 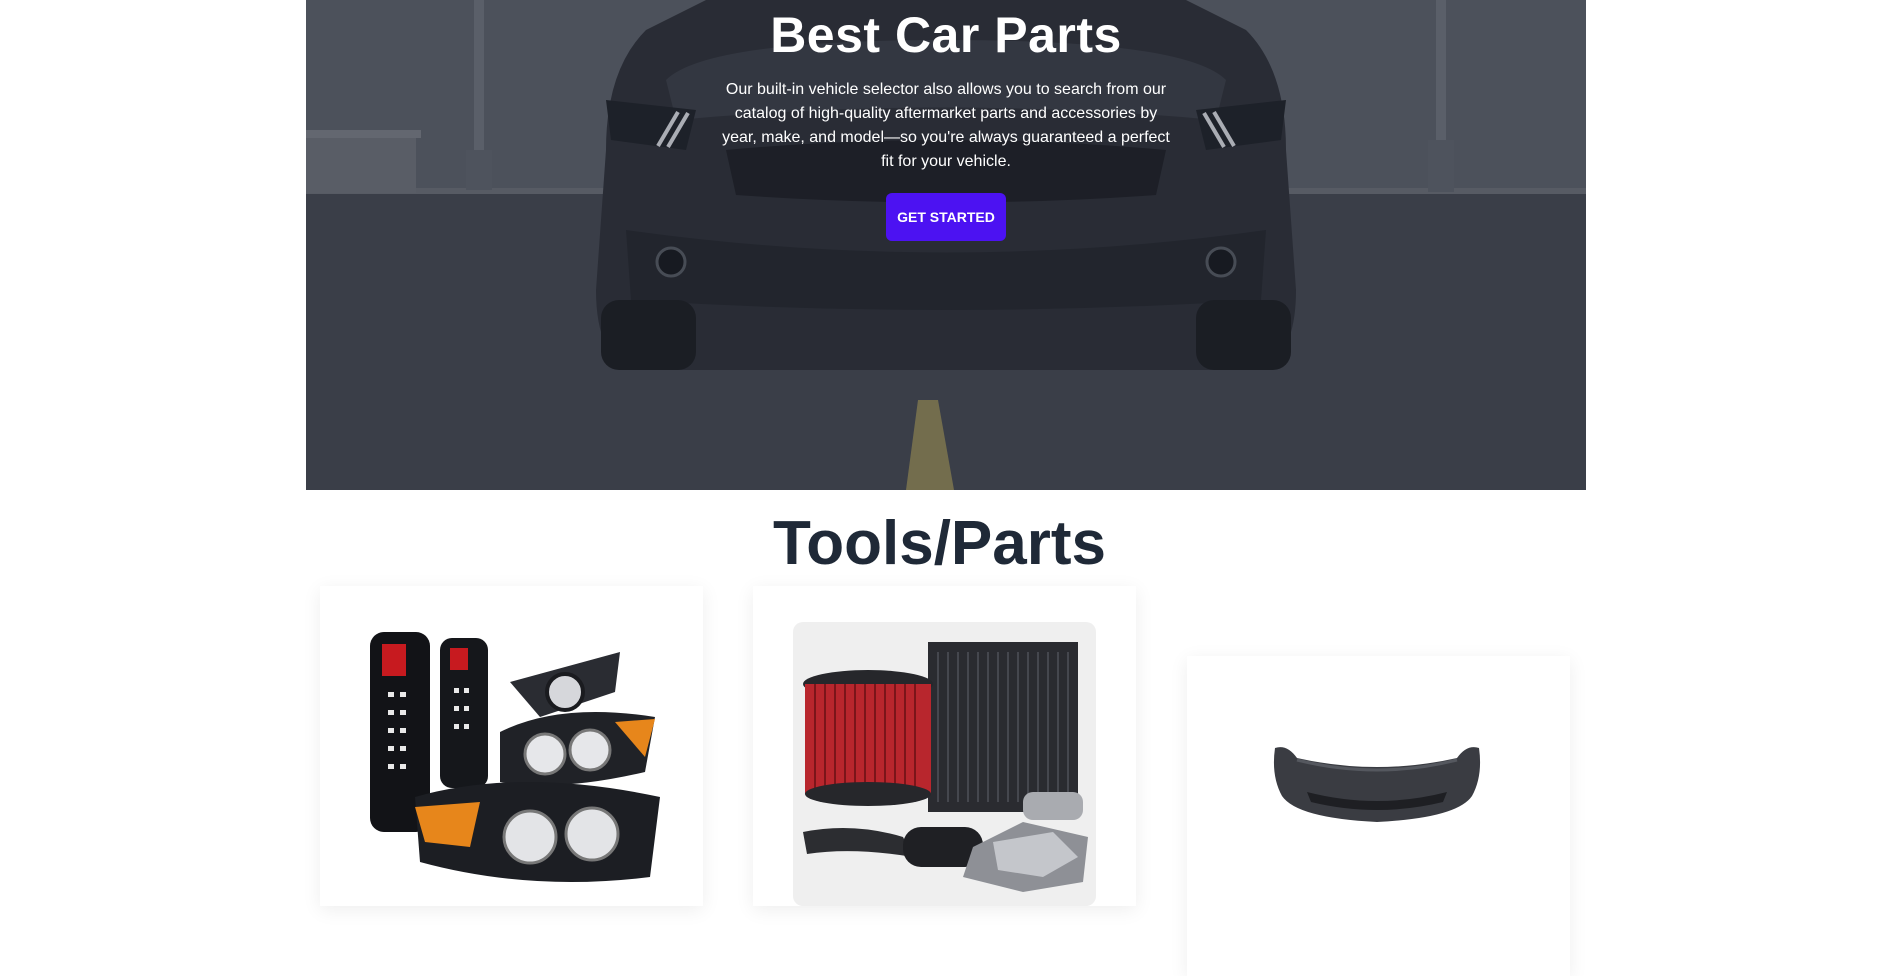 What do you see at coordinates (510, 752) in the screenshot?
I see `lights-image` at bounding box center [510, 752].